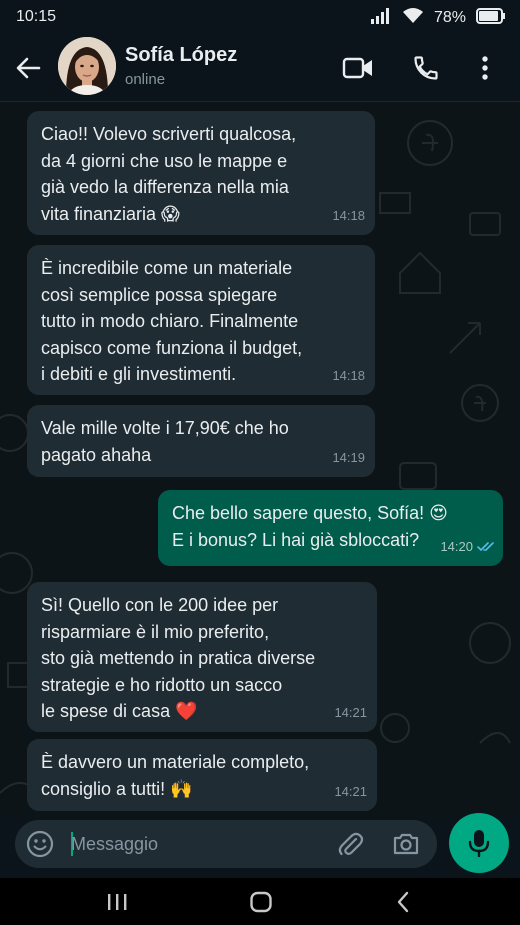 The image size is (520, 925). I want to click on contact-name: Sofía López, so click(181, 55).